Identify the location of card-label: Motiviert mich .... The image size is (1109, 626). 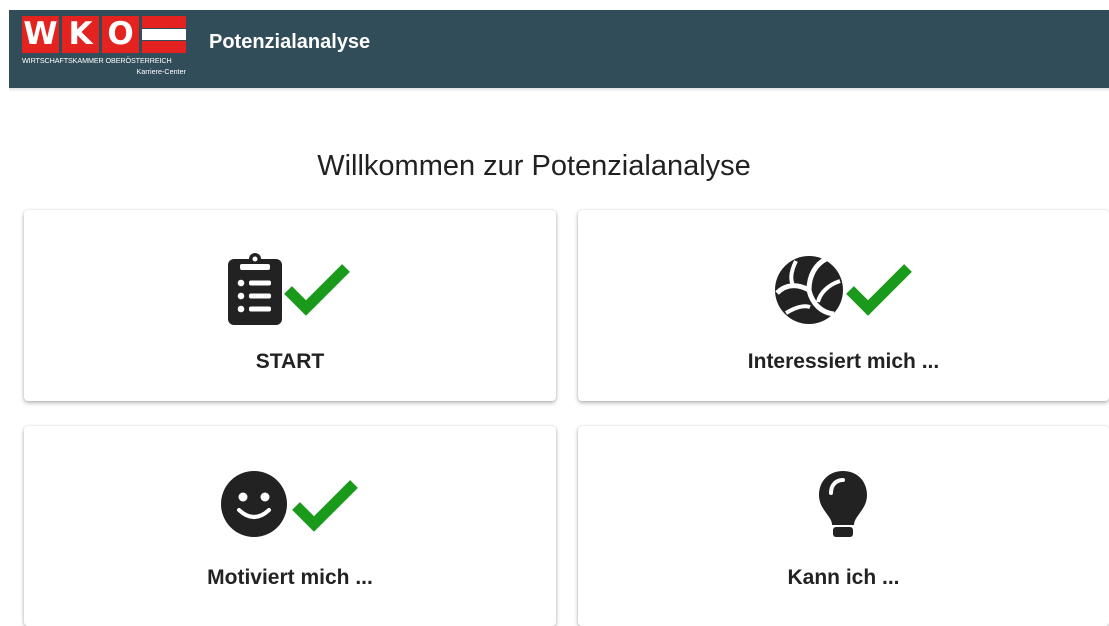
(290, 577).